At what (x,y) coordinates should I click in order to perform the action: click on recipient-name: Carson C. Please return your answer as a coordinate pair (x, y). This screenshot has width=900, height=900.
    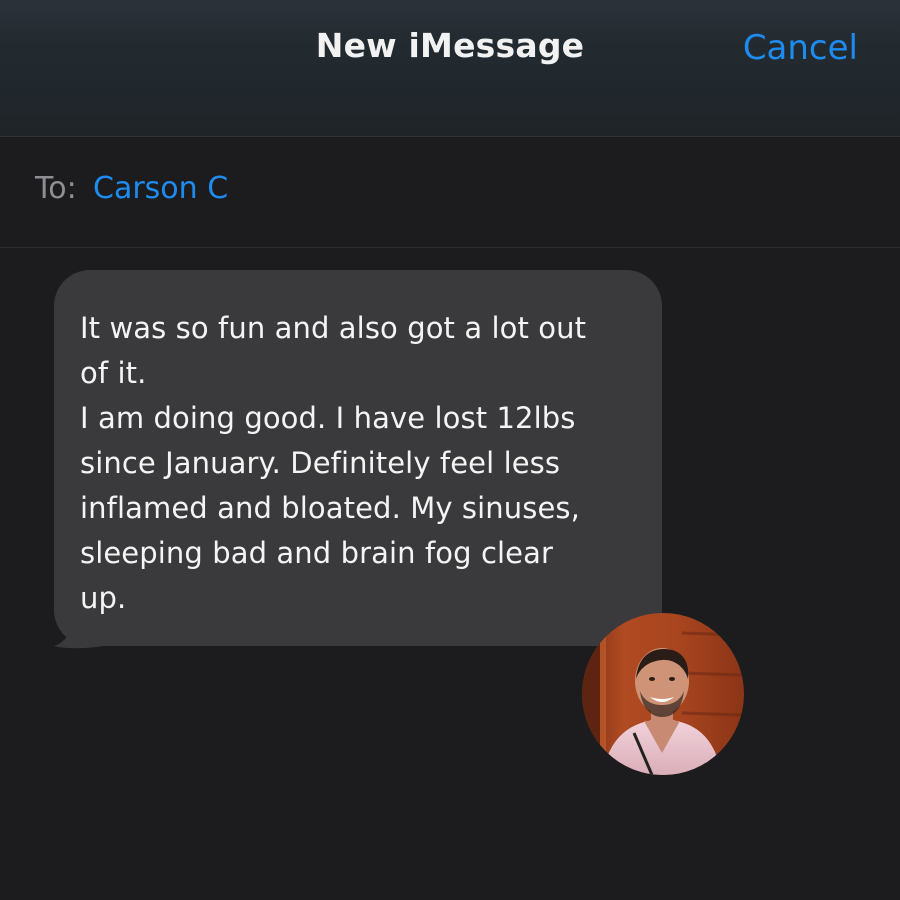
    Looking at the image, I should click on (160, 188).